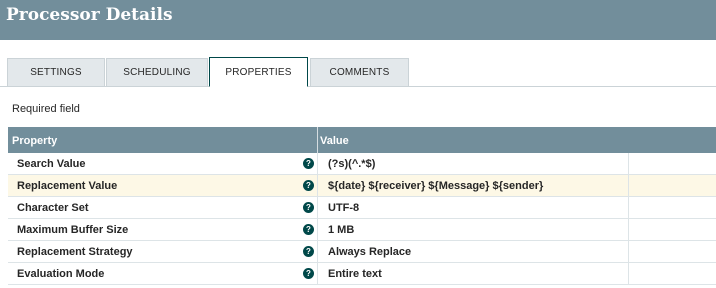 Image resolution: width=716 pixels, height=288 pixels. What do you see at coordinates (75, 252) in the screenshot?
I see `property-name: Replacement Strategy` at bounding box center [75, 252].